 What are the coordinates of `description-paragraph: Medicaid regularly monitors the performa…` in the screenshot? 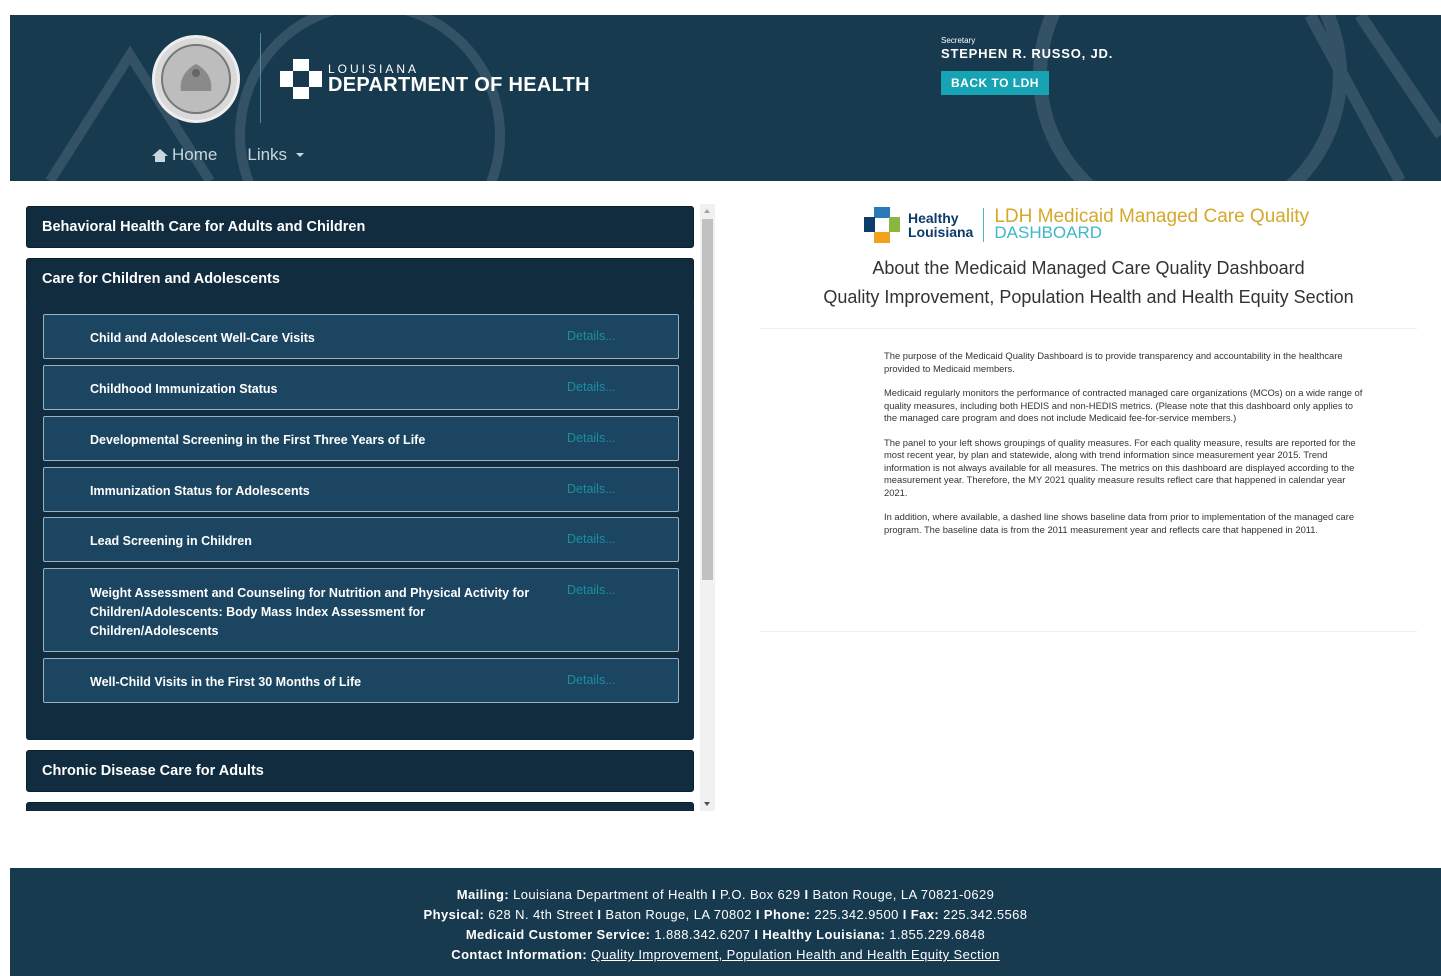 It's located at (1123, 405).